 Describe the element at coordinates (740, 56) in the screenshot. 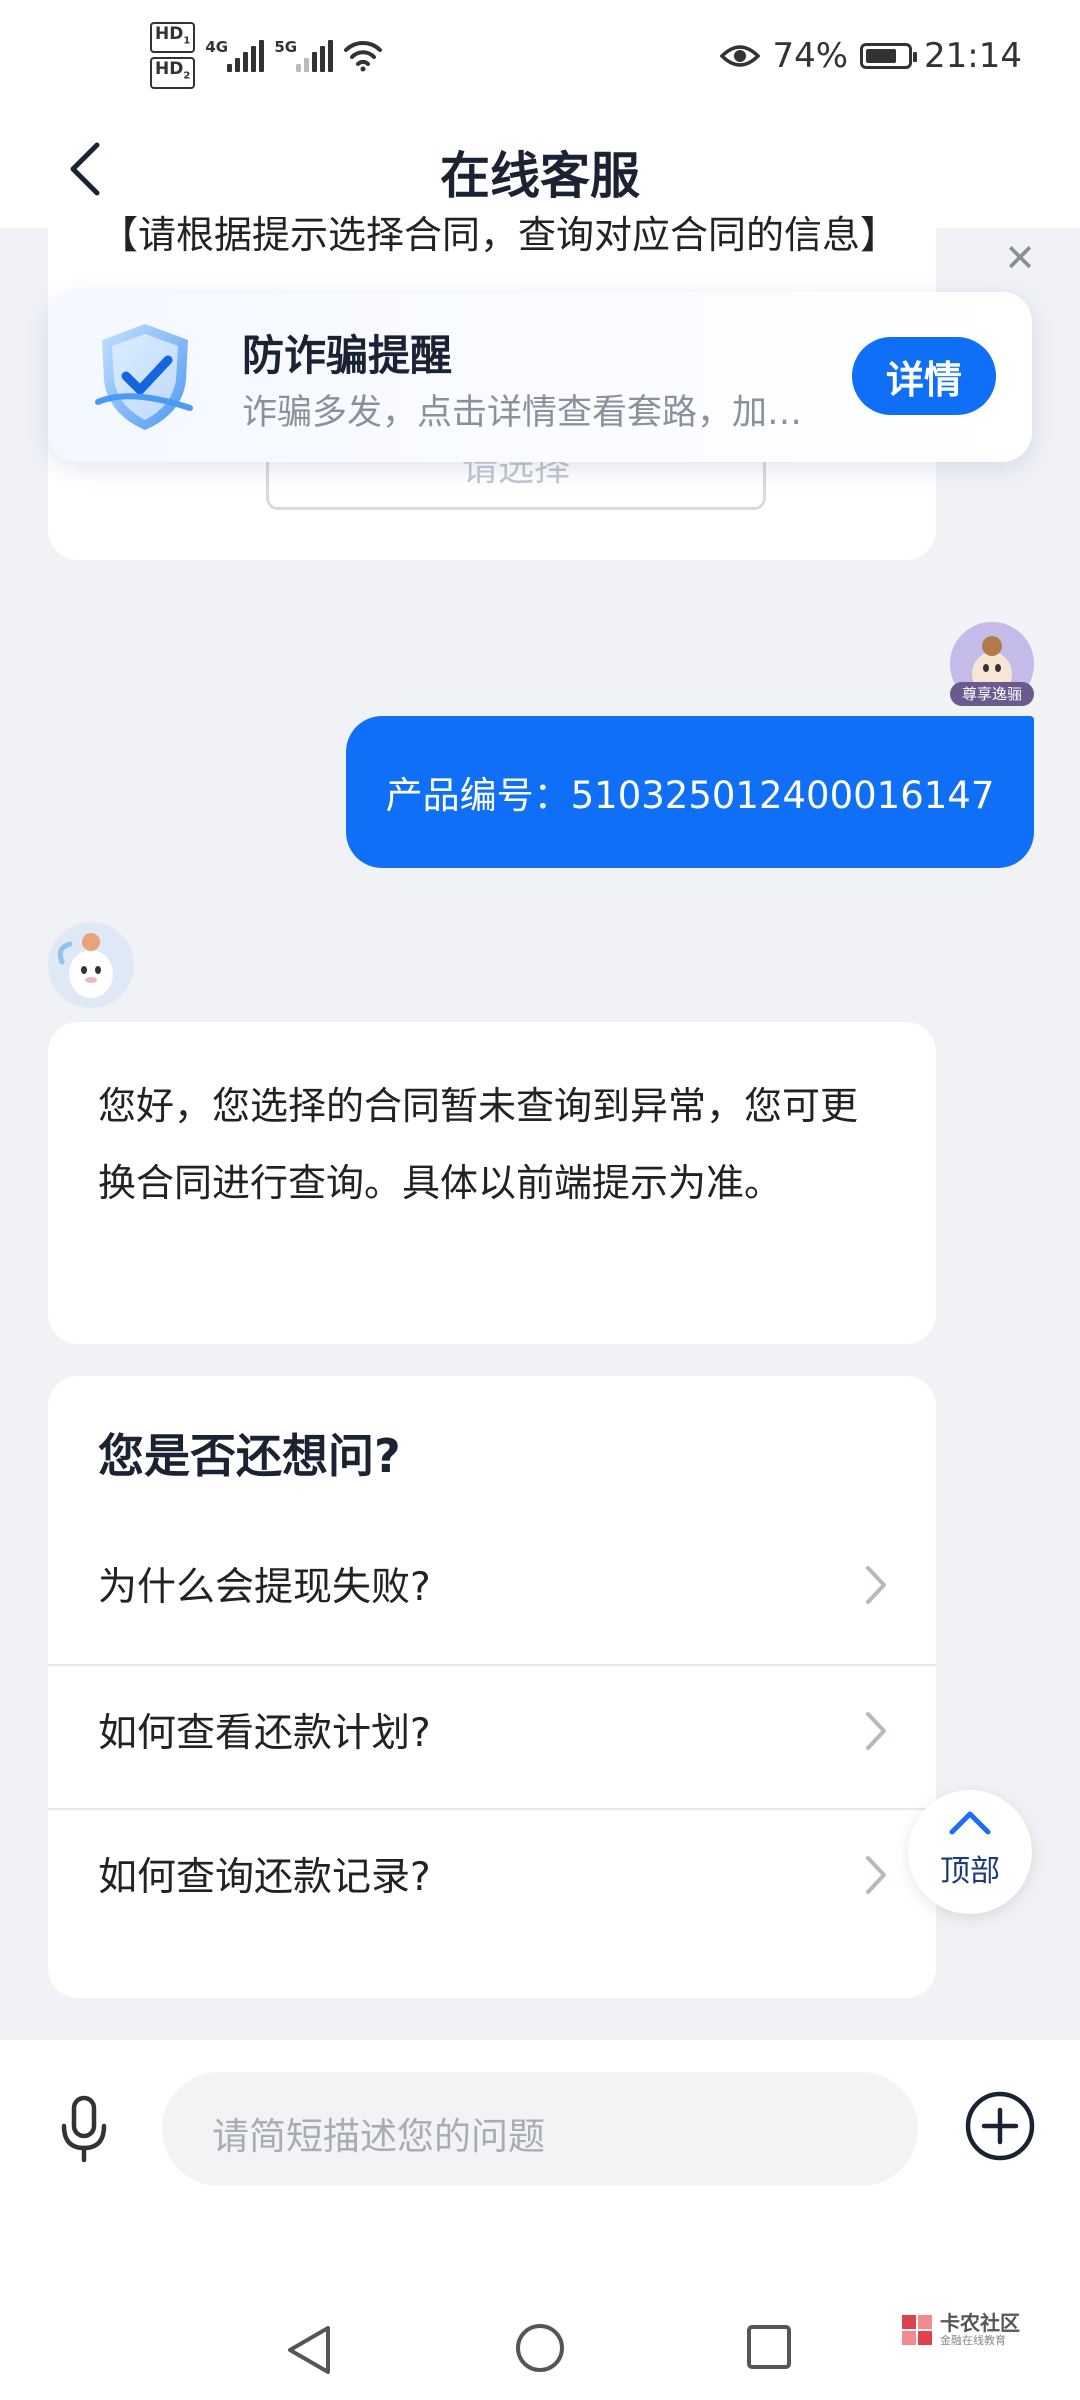

I see `eye-icon` at that location.